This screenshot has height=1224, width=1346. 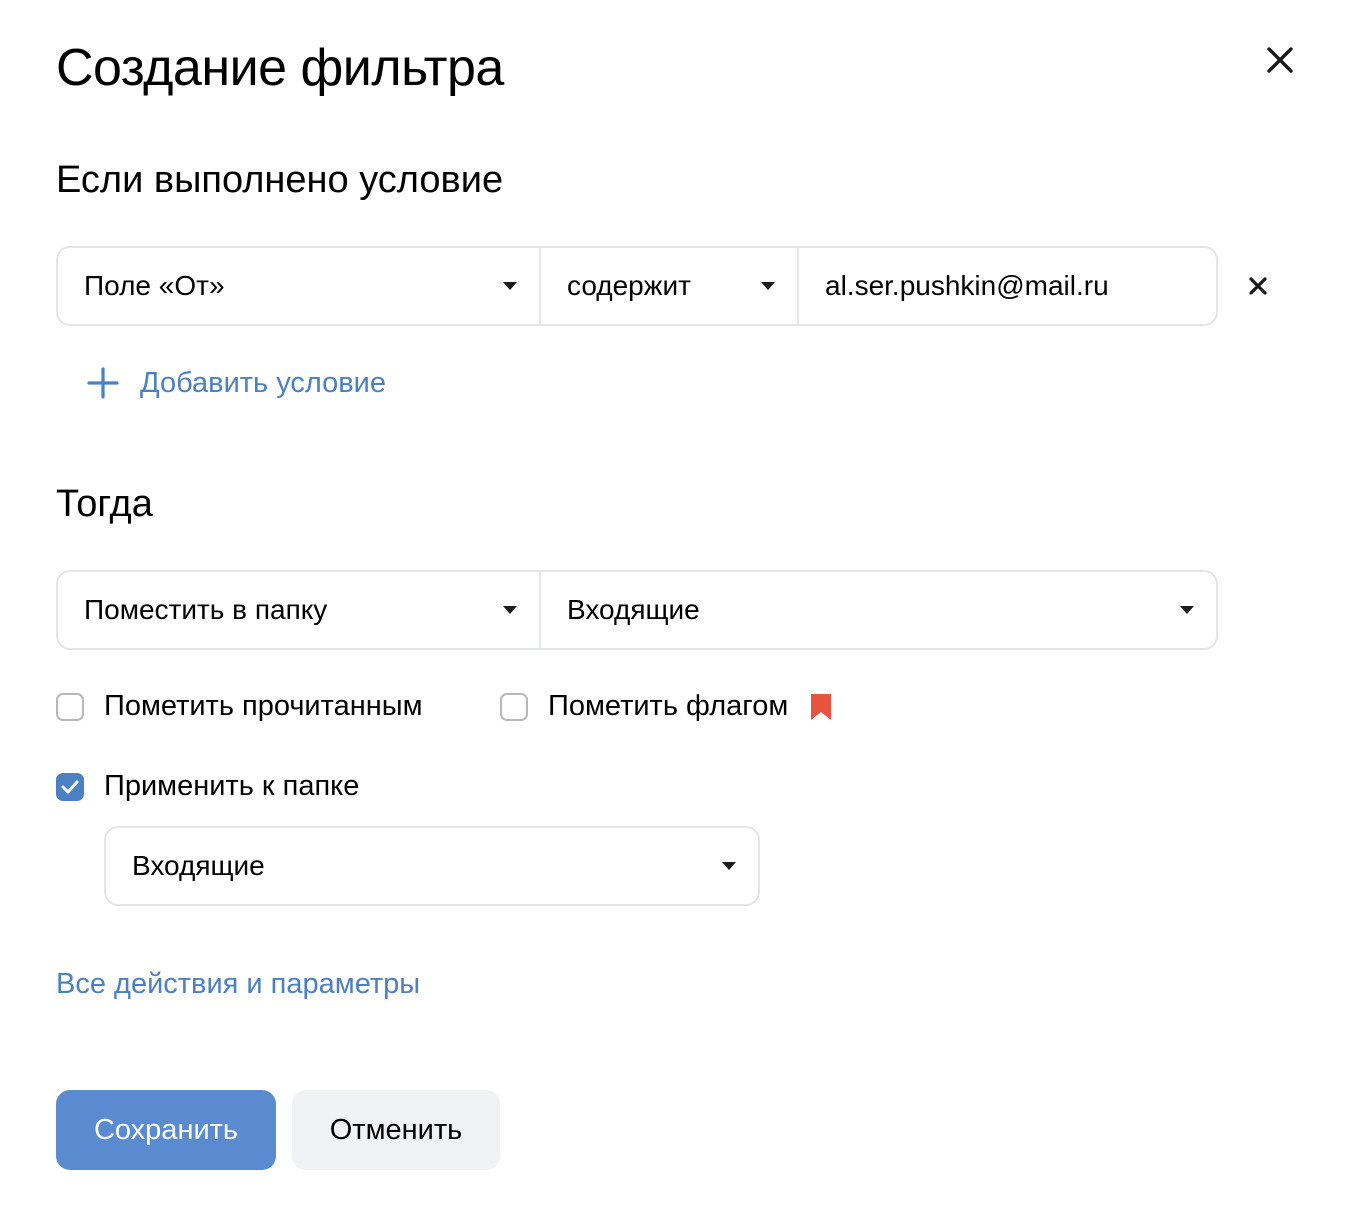 I want to click on condition-field-select: Поле «От», so click(x=298, y=286).